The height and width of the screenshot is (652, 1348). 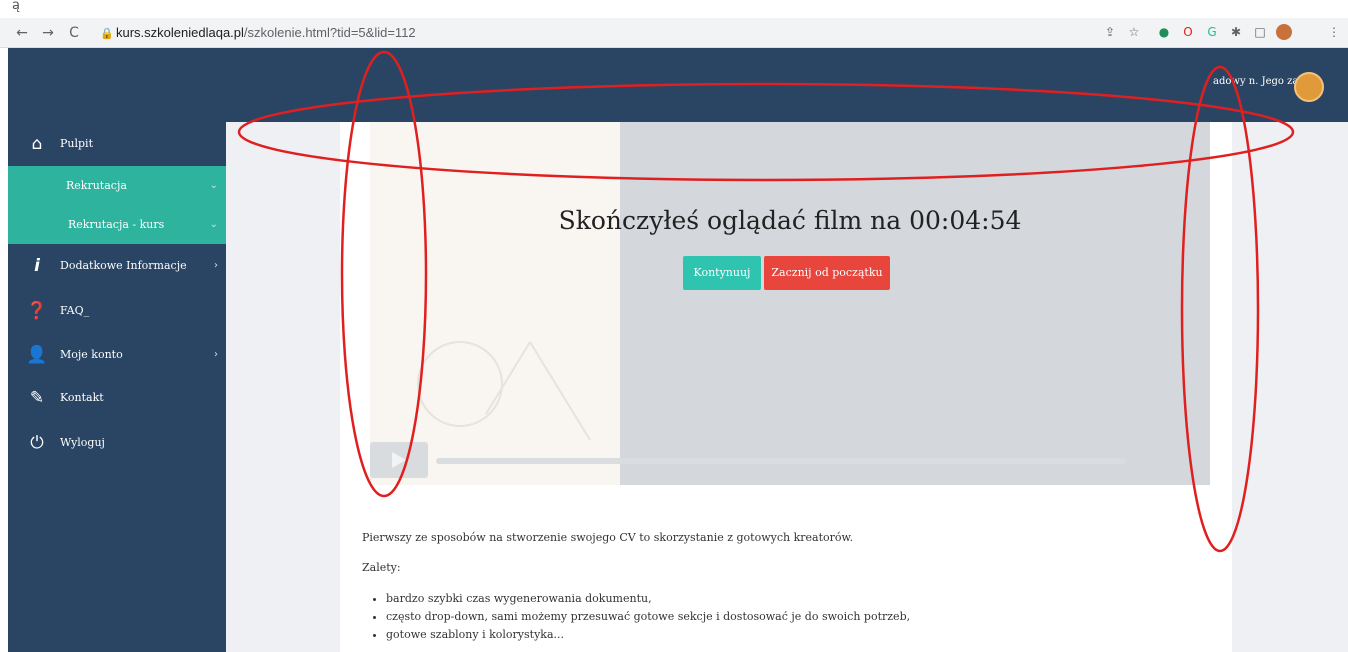 What do you see at coordinates (790, 220) in the screenshot?
I see `resume-title: Skończyłeś oglądać film na 00:04:54` at bounding box center [790, 220].